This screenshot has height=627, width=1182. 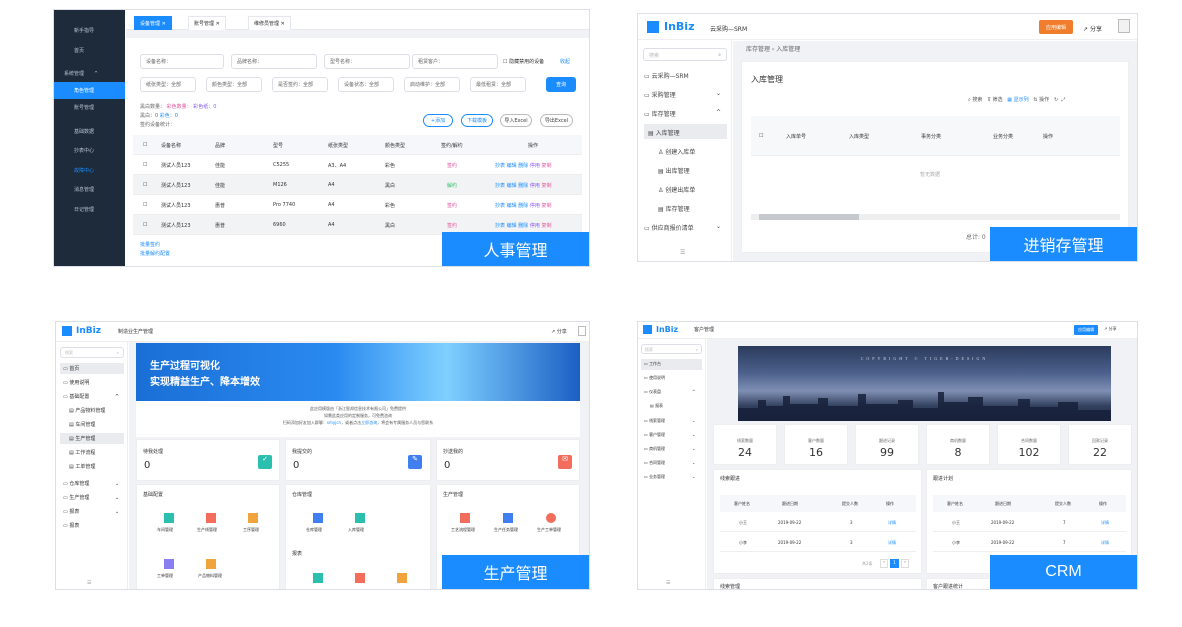 I want to click on brand-name-input: 品牌名称：, so click(x=274, y=61).